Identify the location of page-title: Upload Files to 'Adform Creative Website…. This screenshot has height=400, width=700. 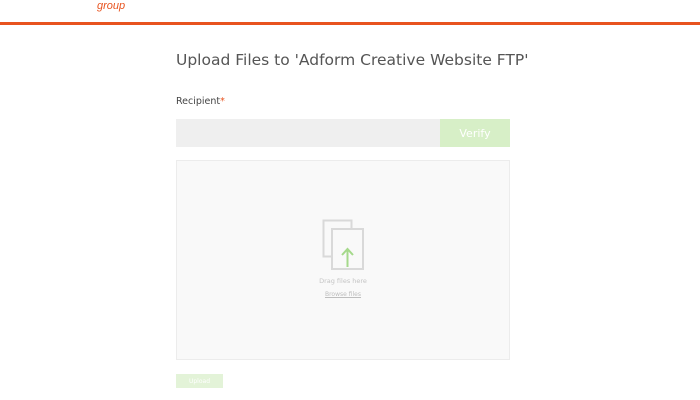
(352, 60).